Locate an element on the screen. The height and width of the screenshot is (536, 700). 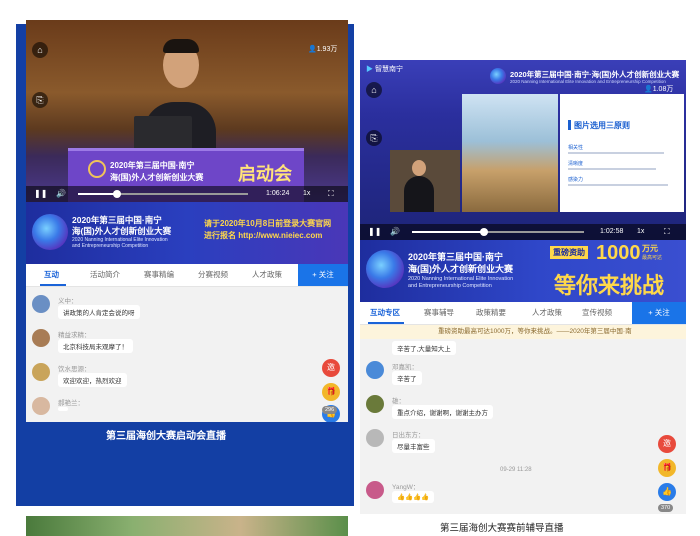
message-text: 北京科技局未观摩了！ is located at coordinates (95, 346).